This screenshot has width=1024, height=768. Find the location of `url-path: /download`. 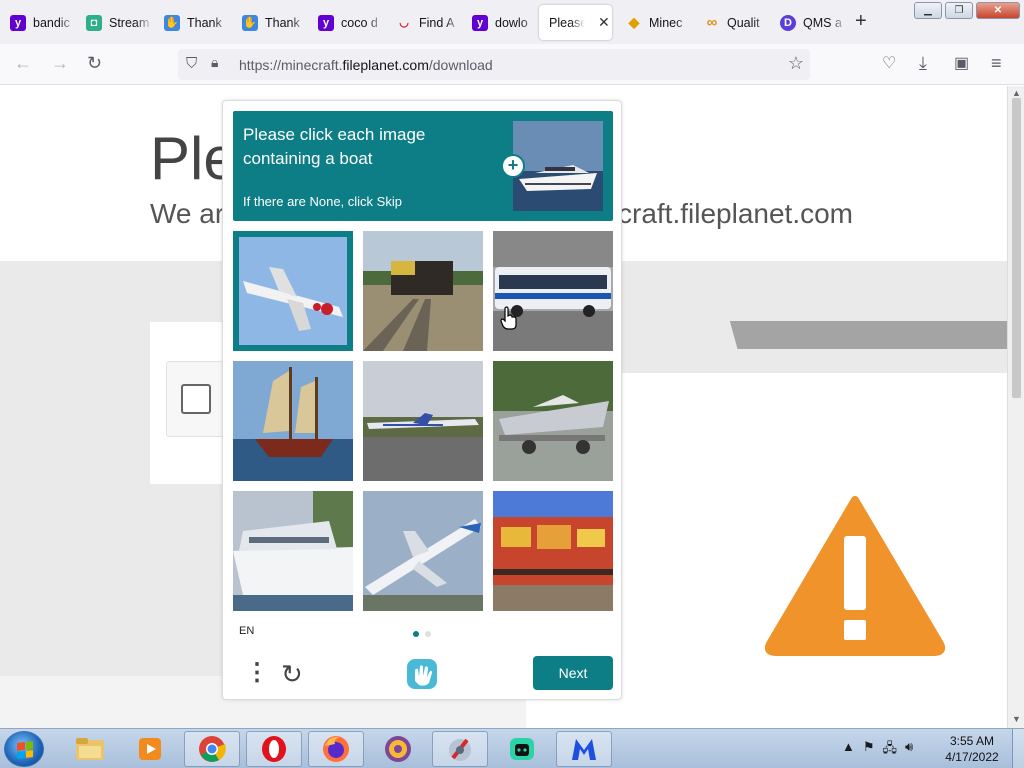

url-path: /download is located at coordinates (460, 65).